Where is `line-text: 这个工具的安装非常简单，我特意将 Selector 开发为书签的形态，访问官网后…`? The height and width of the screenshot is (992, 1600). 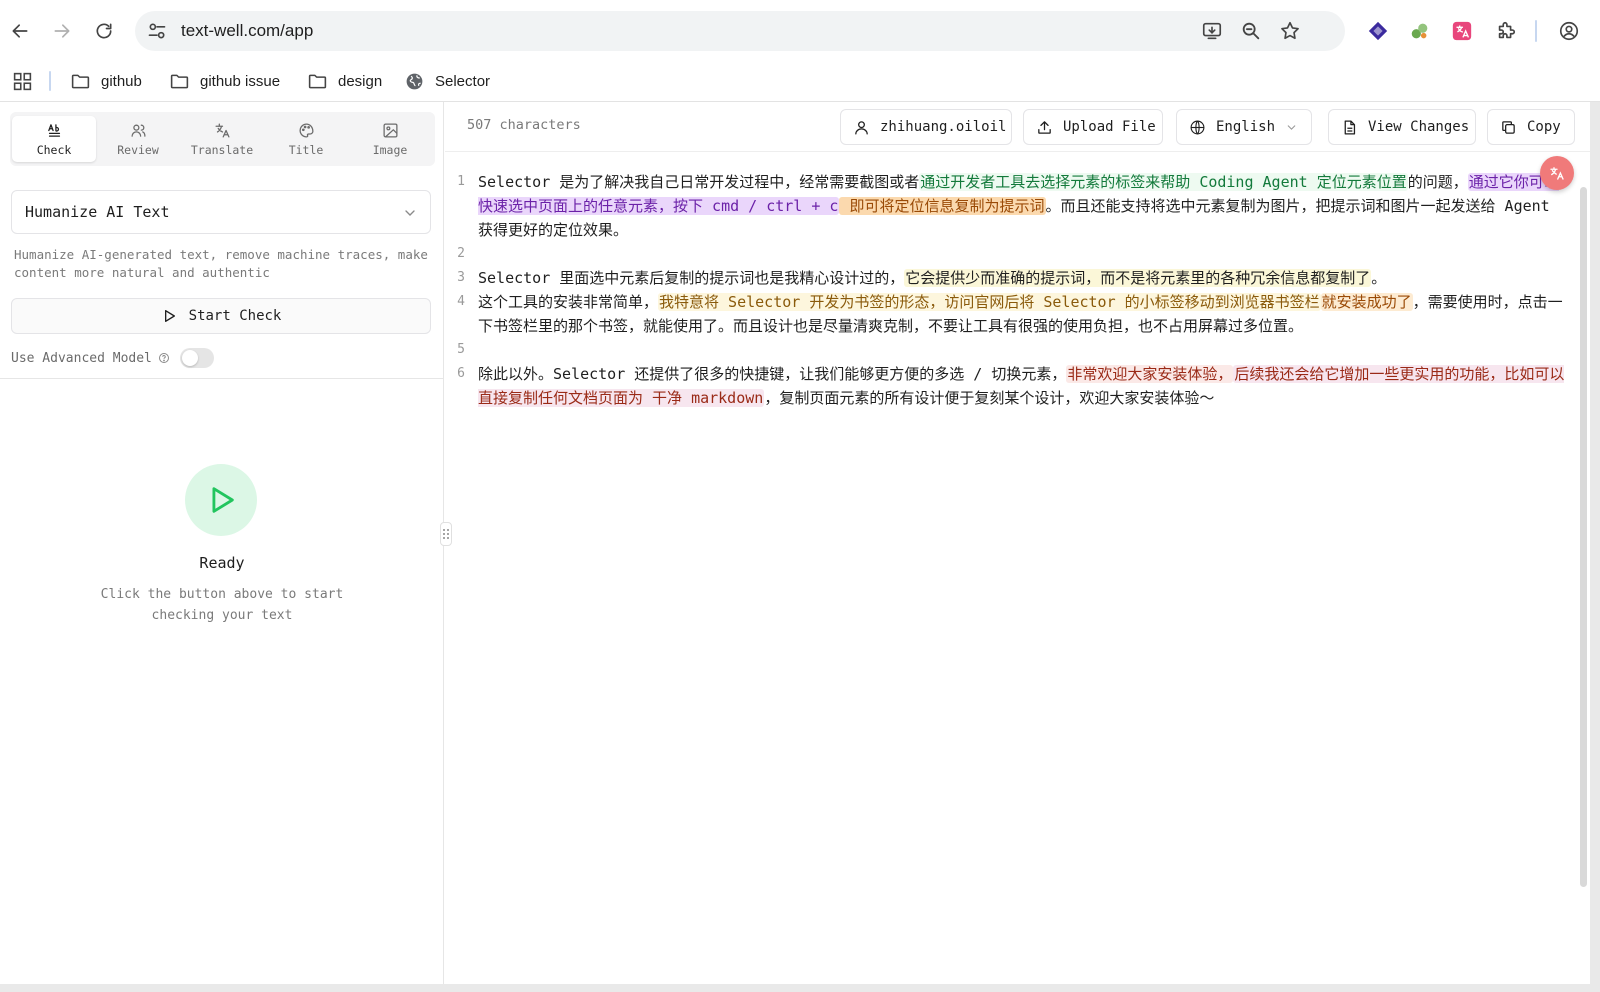
line-text: 这个工具的安装非常简单，我特意将 Selector 开发为书签的形态，访问官网后… is located at coordinates (1025, 314).